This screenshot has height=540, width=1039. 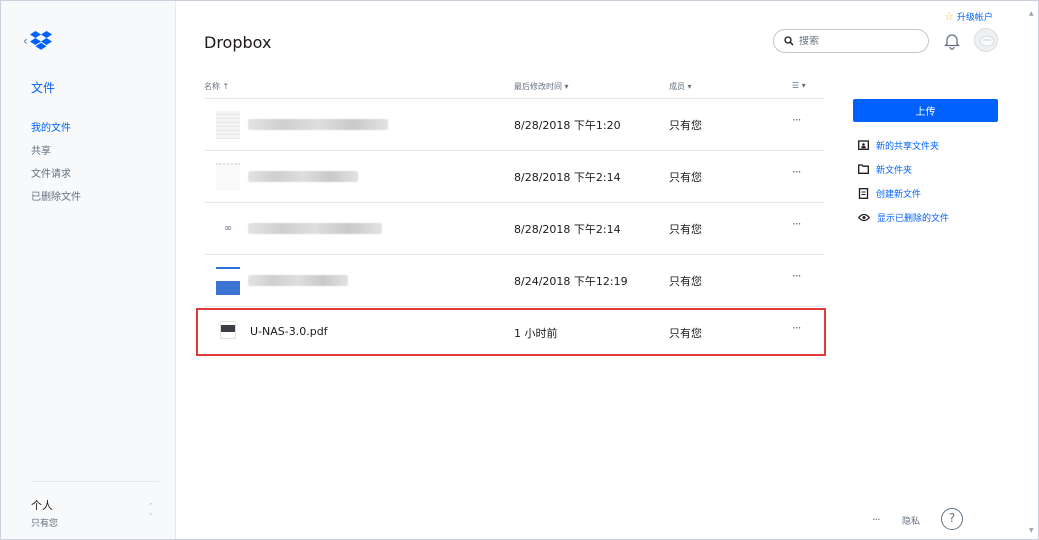 I want to click on search-input, so click(x=854, y=41).